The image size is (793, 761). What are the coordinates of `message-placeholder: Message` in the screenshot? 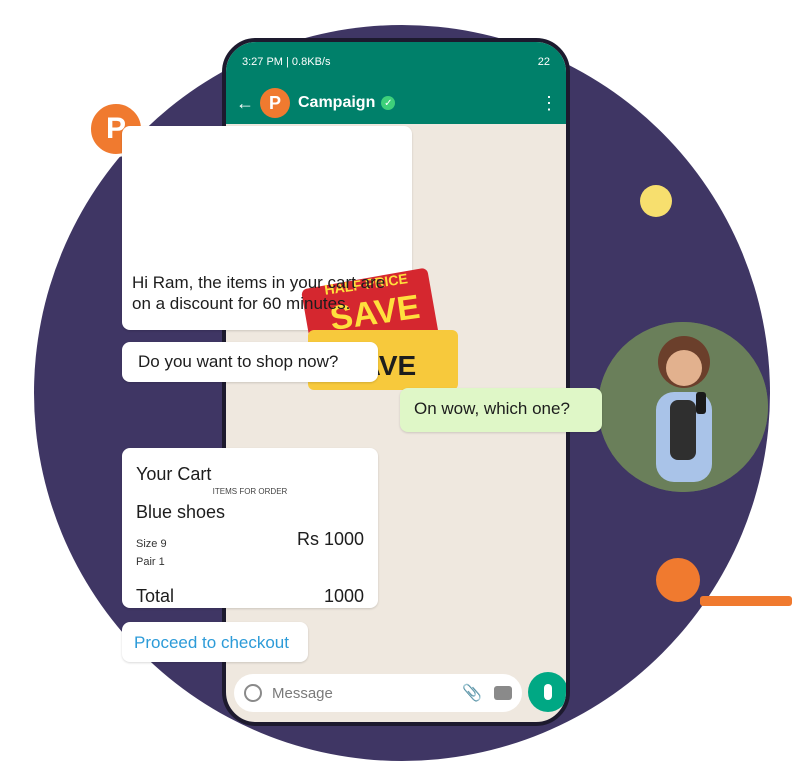 It's located at (302, 693).